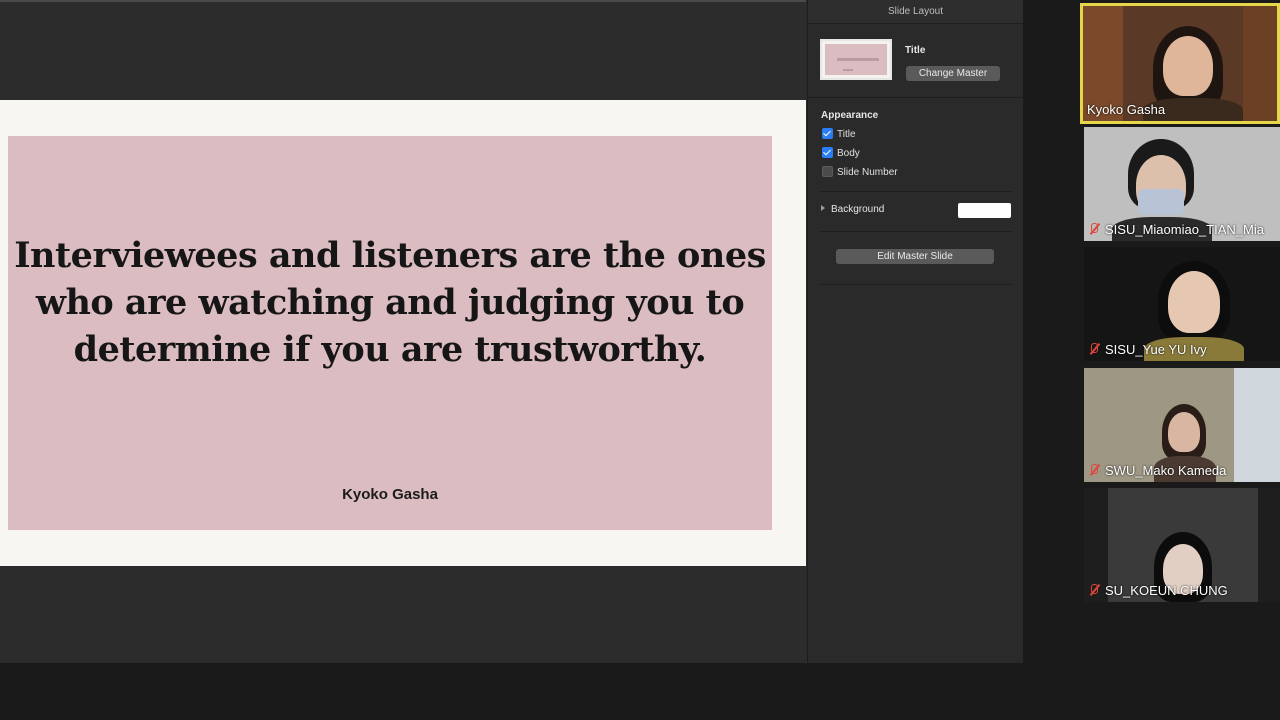 The width and height of the screenshot is (1280, 720). I want to click on inspector-header: Slide Layout, so click(915, 12).